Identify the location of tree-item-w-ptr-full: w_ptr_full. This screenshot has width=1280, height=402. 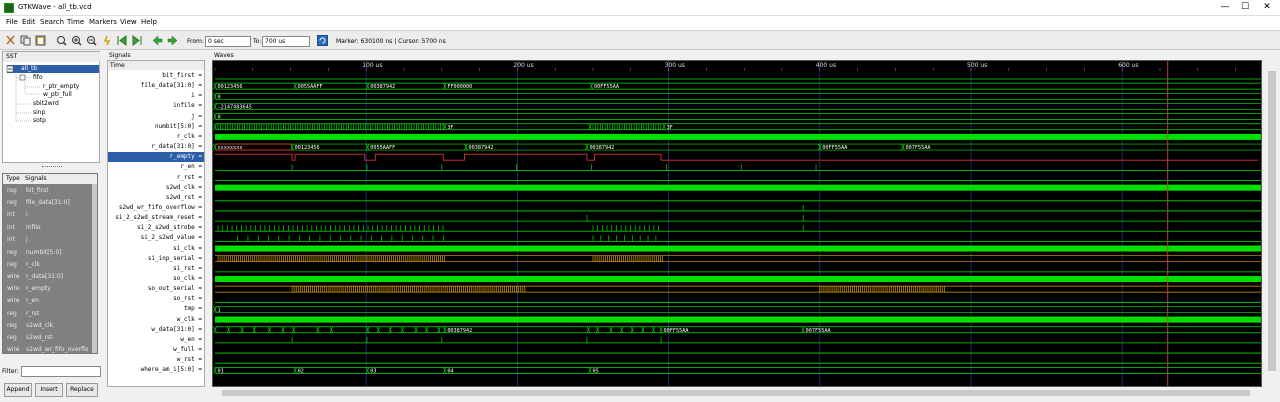
(57, 95).